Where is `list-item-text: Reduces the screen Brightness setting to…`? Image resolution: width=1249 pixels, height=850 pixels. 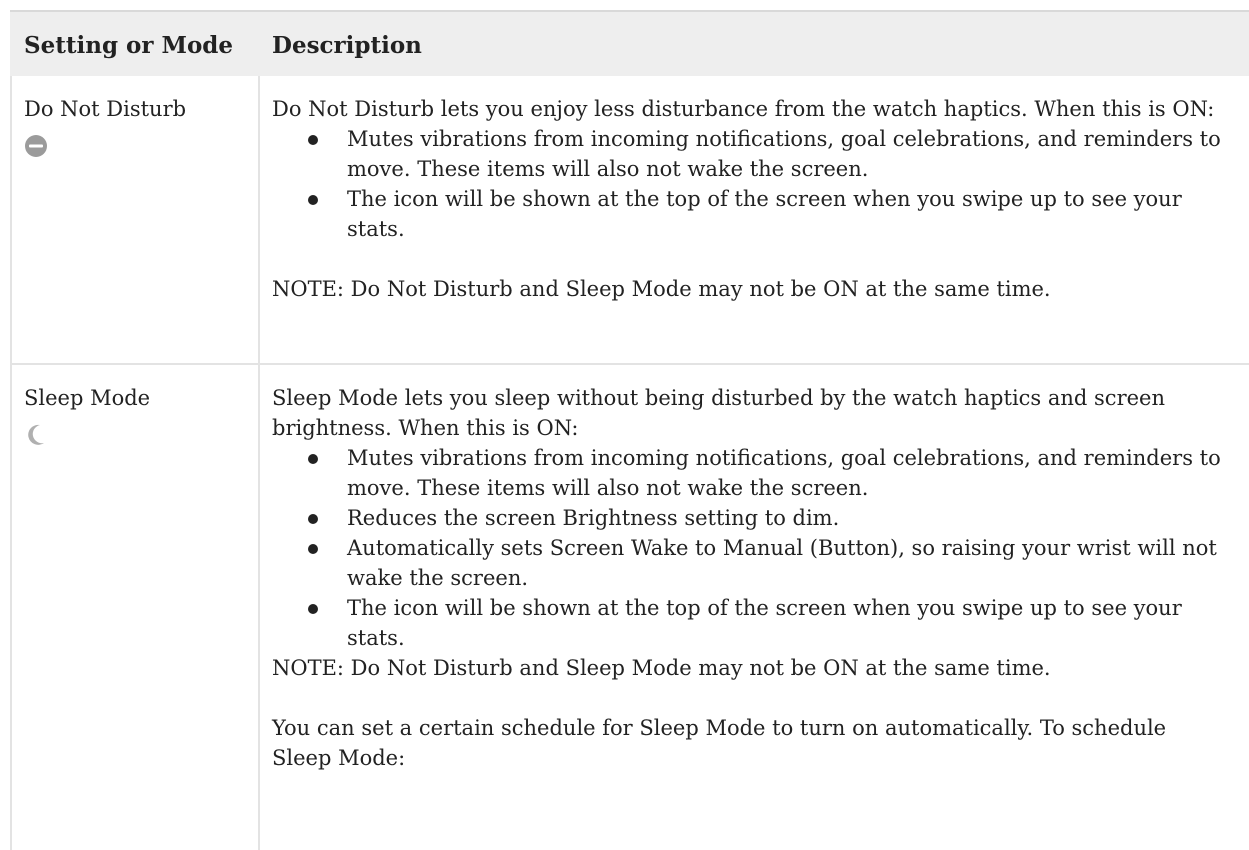 list-item-text: Reduces the screen Brightness setting to… is located at coordinates (593, 518).